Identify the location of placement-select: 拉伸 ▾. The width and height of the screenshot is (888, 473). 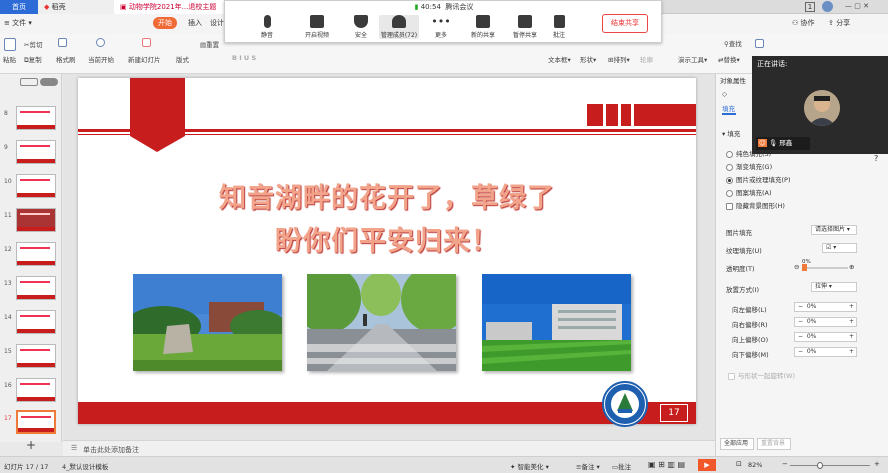
(834, 287).